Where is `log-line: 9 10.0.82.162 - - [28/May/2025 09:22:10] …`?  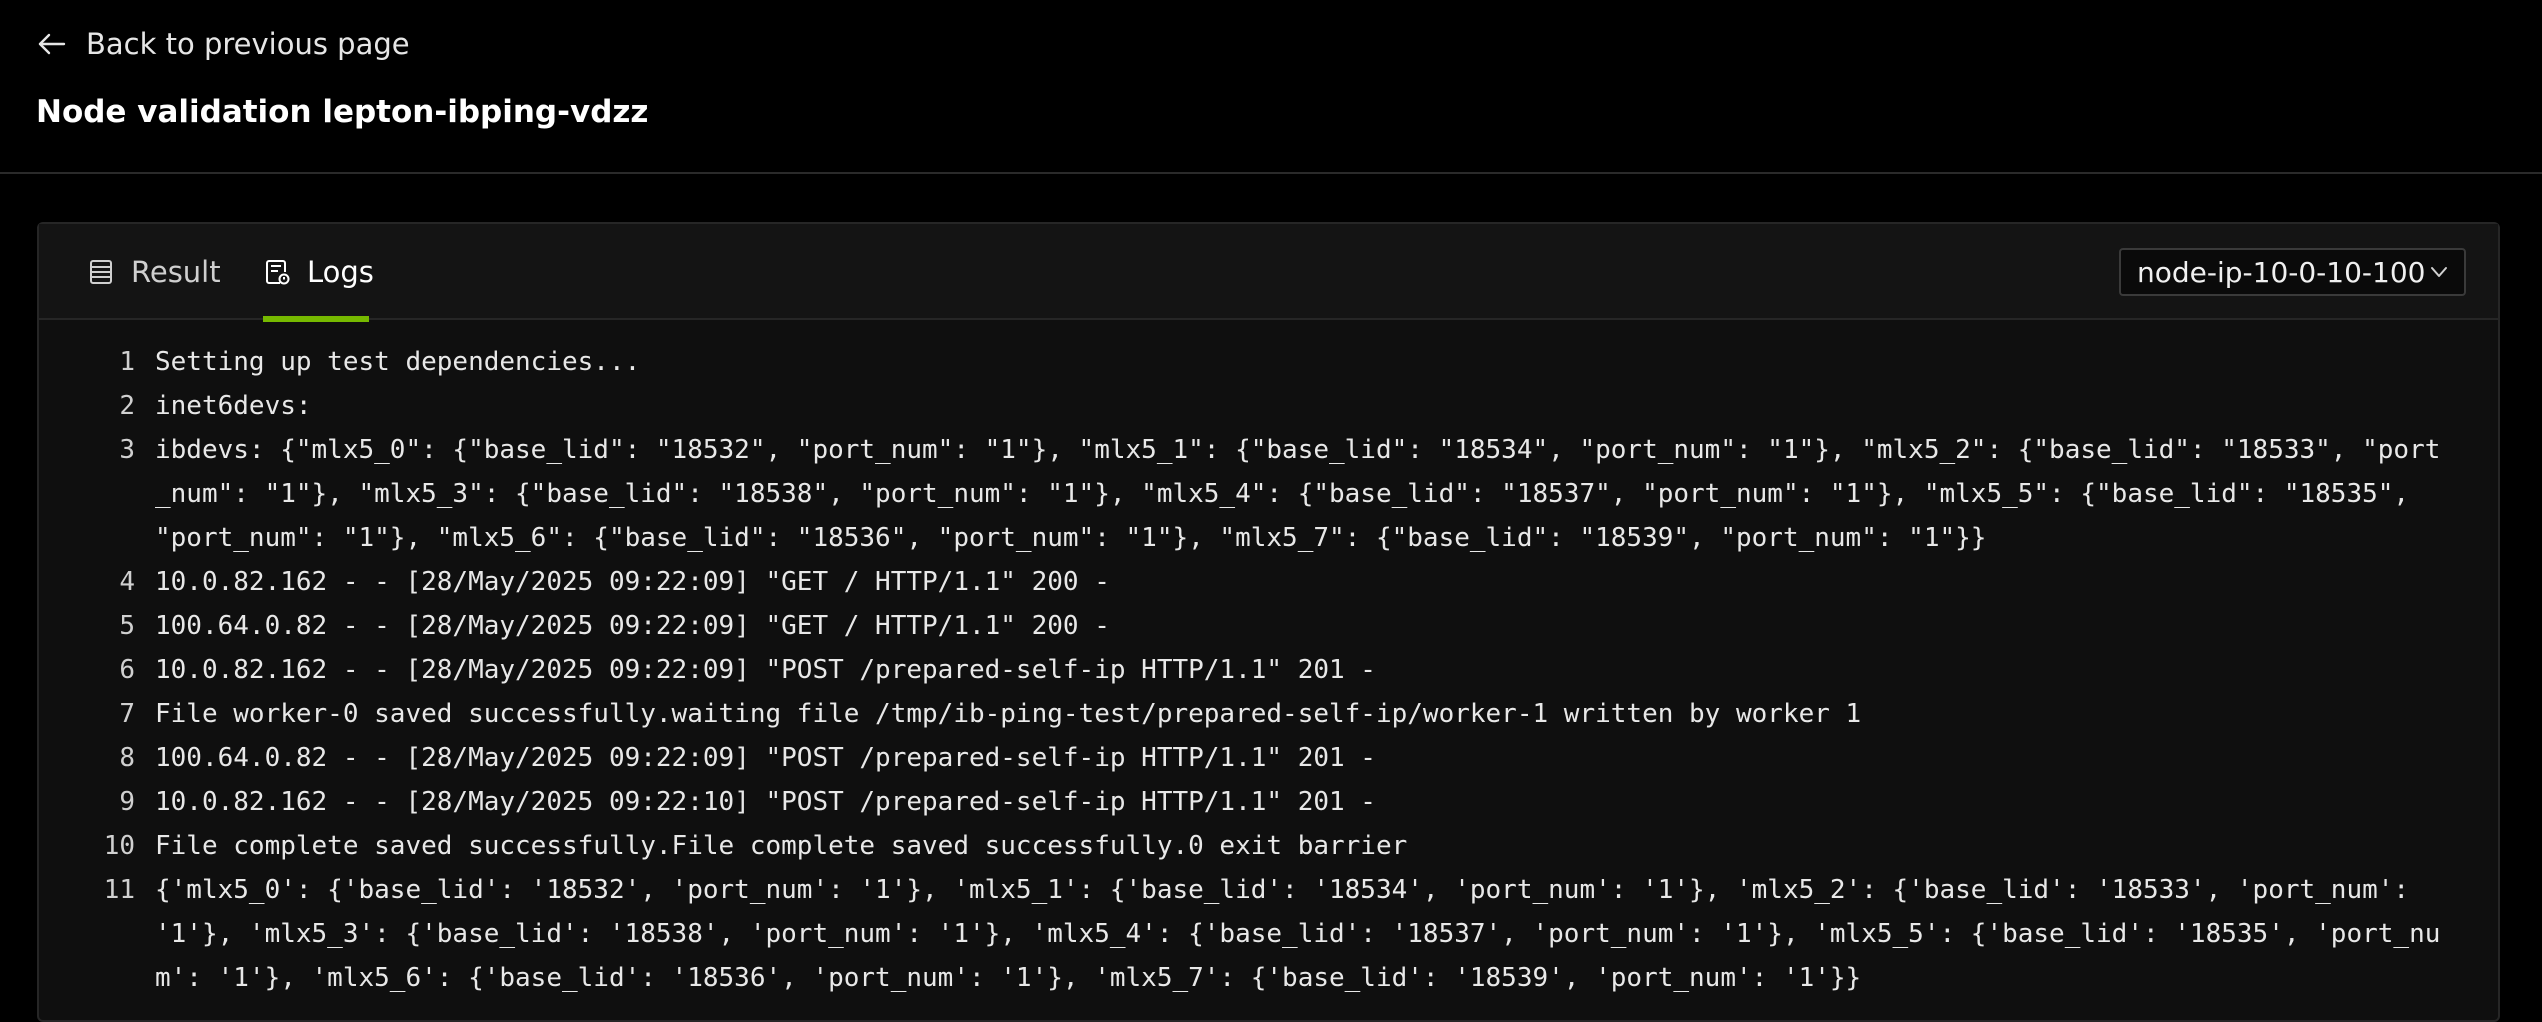 log-line: 9 10.0.82.162 - - [28/May/2025 09:22:10] … is located at coordinates (1268, 802).